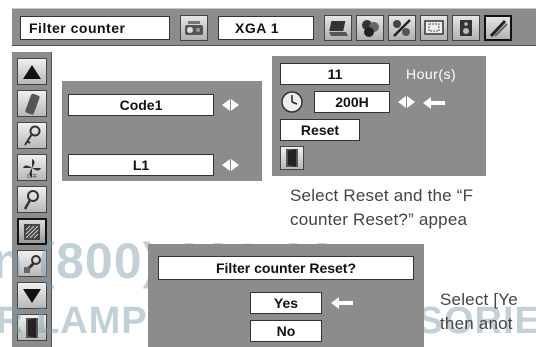 This screenshot has width=536, height=347. I want to click on fan-off-icon: OFF, so click(32, 167).